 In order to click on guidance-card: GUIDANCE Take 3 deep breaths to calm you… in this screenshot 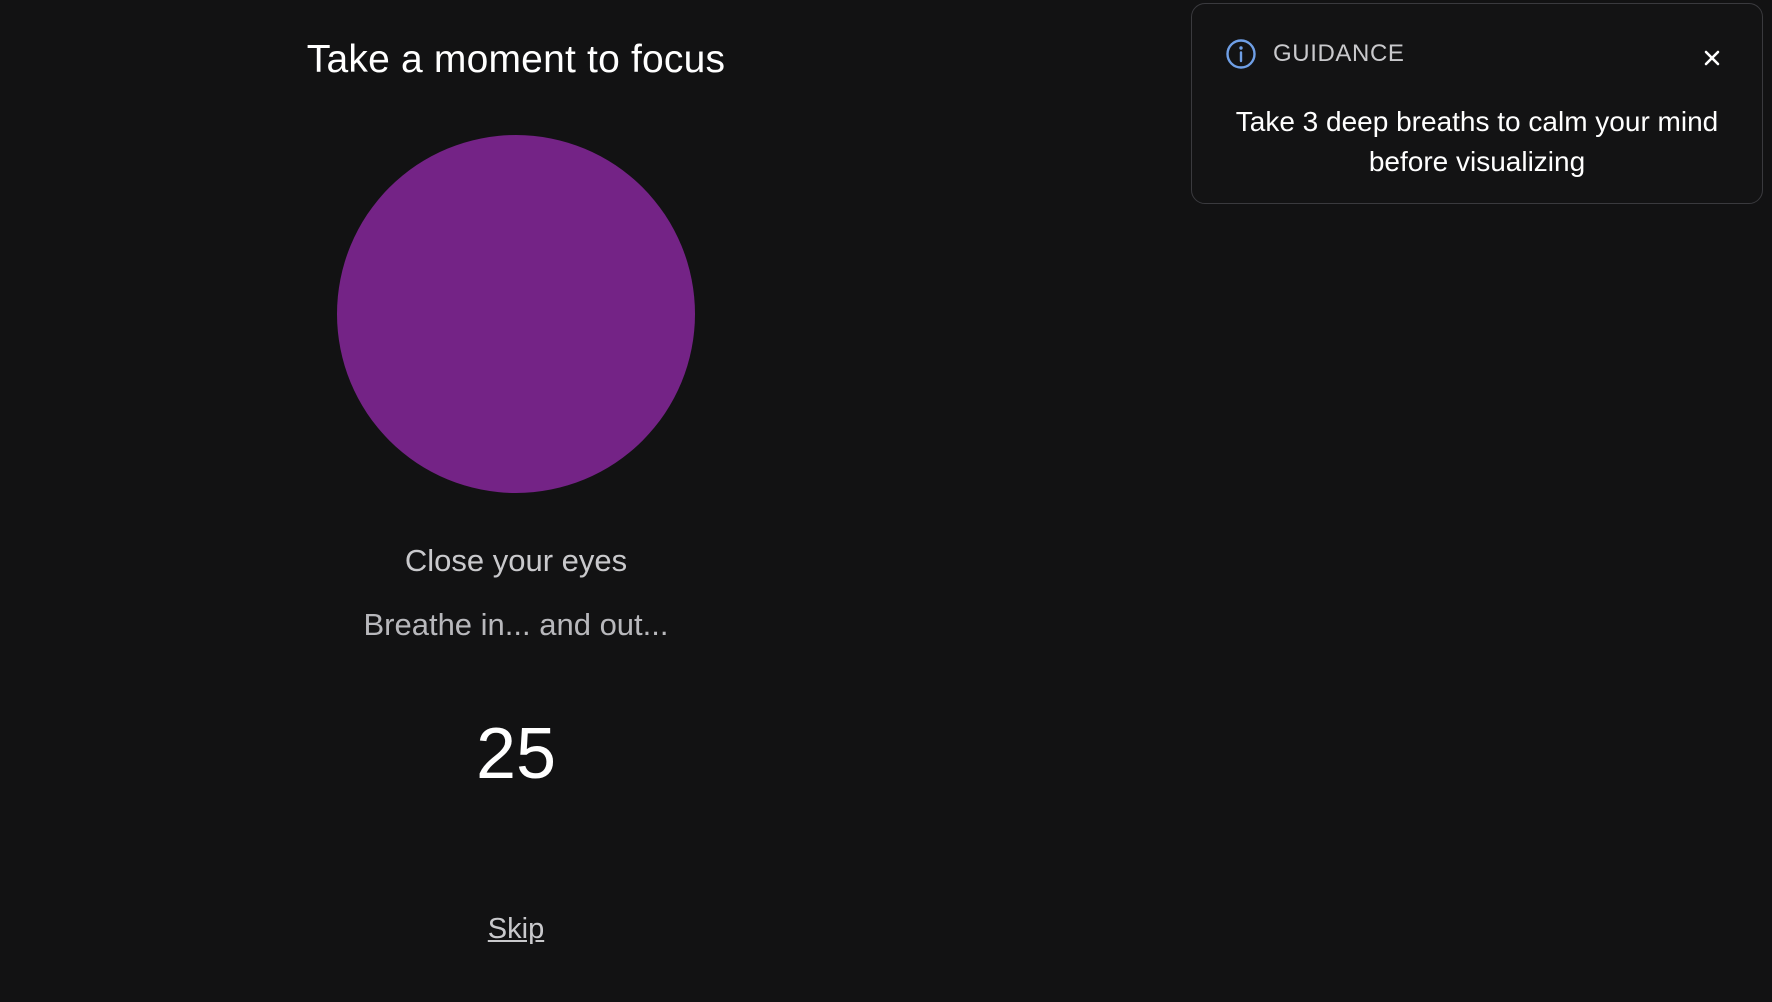, I will do `click(1477, 103)`.